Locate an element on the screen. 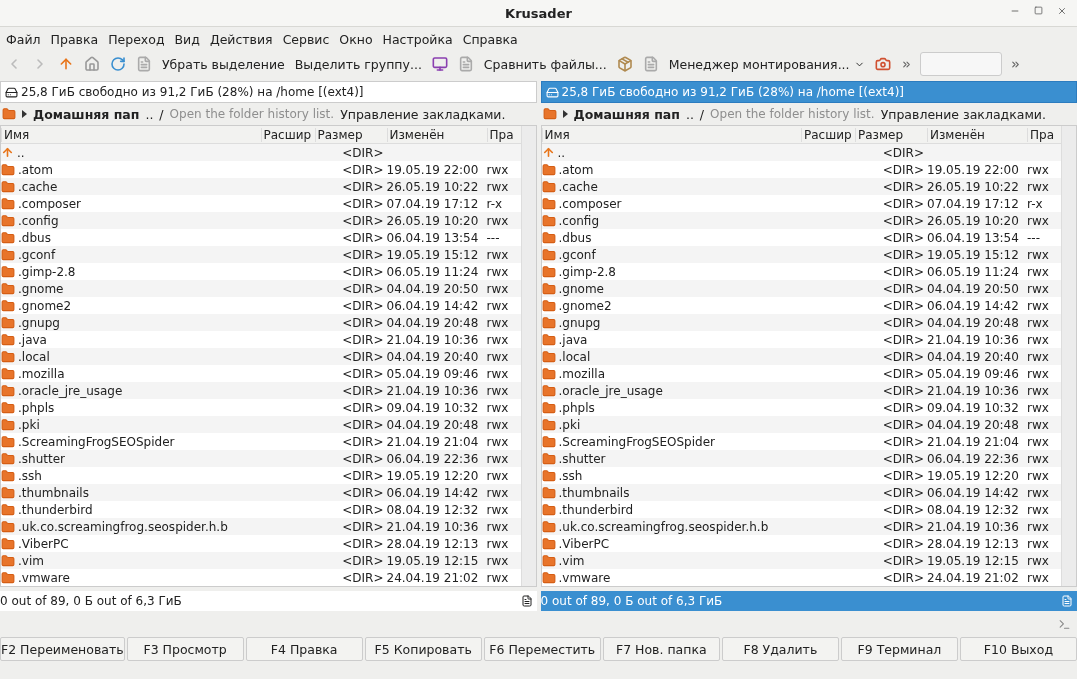  function-key-button: F10 Выход is located at coordinates (1018, 649).